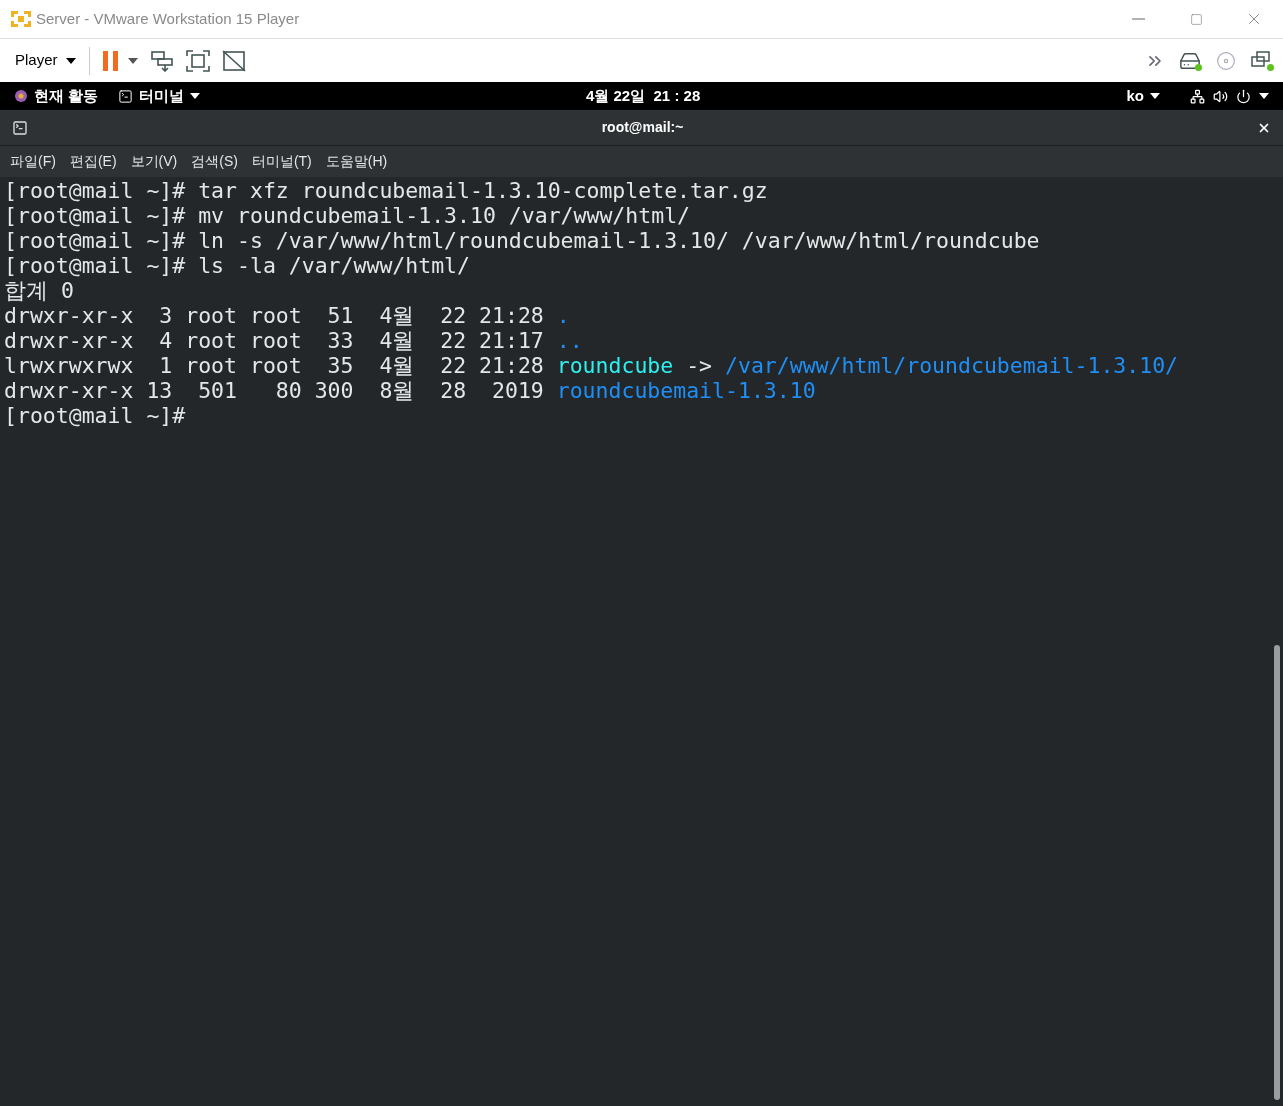 Image resolution: width=1283 pixels, height=1106 pixels. I want to click on menu-item: 검색(S), so click(214, 161).